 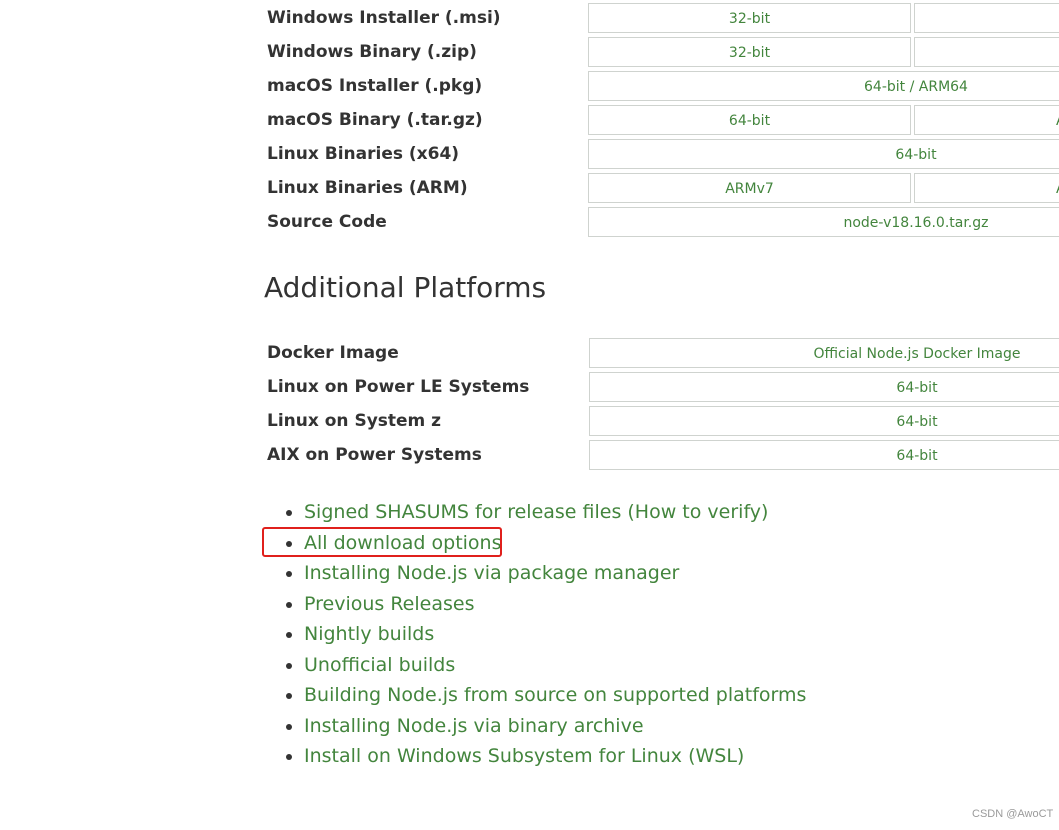 I want to click on row-label: Linux Binaries (ARM), so click(x=367, y=188).